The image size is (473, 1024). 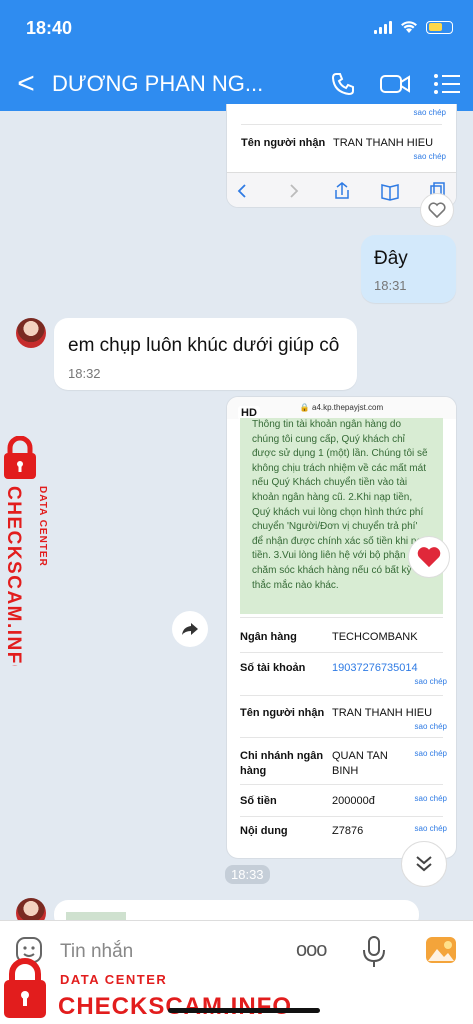 I want to click on watermark-side: DATA CENTER CHECKSCAM.INFO, so click(x=25, y=551).